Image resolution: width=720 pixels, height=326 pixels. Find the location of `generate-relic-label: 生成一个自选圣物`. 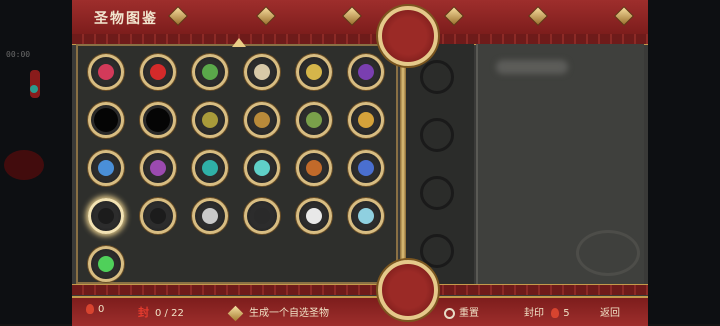

generate-relic-label: 生成一个自选圣物 is located at coordinates (289, 313).